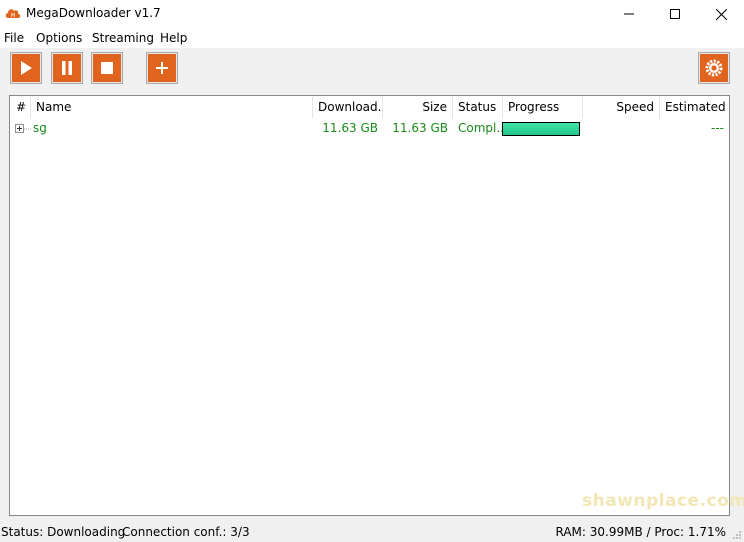 The width and height of the screenshot is (744, 542). I want to click on column-header-speed: Speed, so click(621, 107).